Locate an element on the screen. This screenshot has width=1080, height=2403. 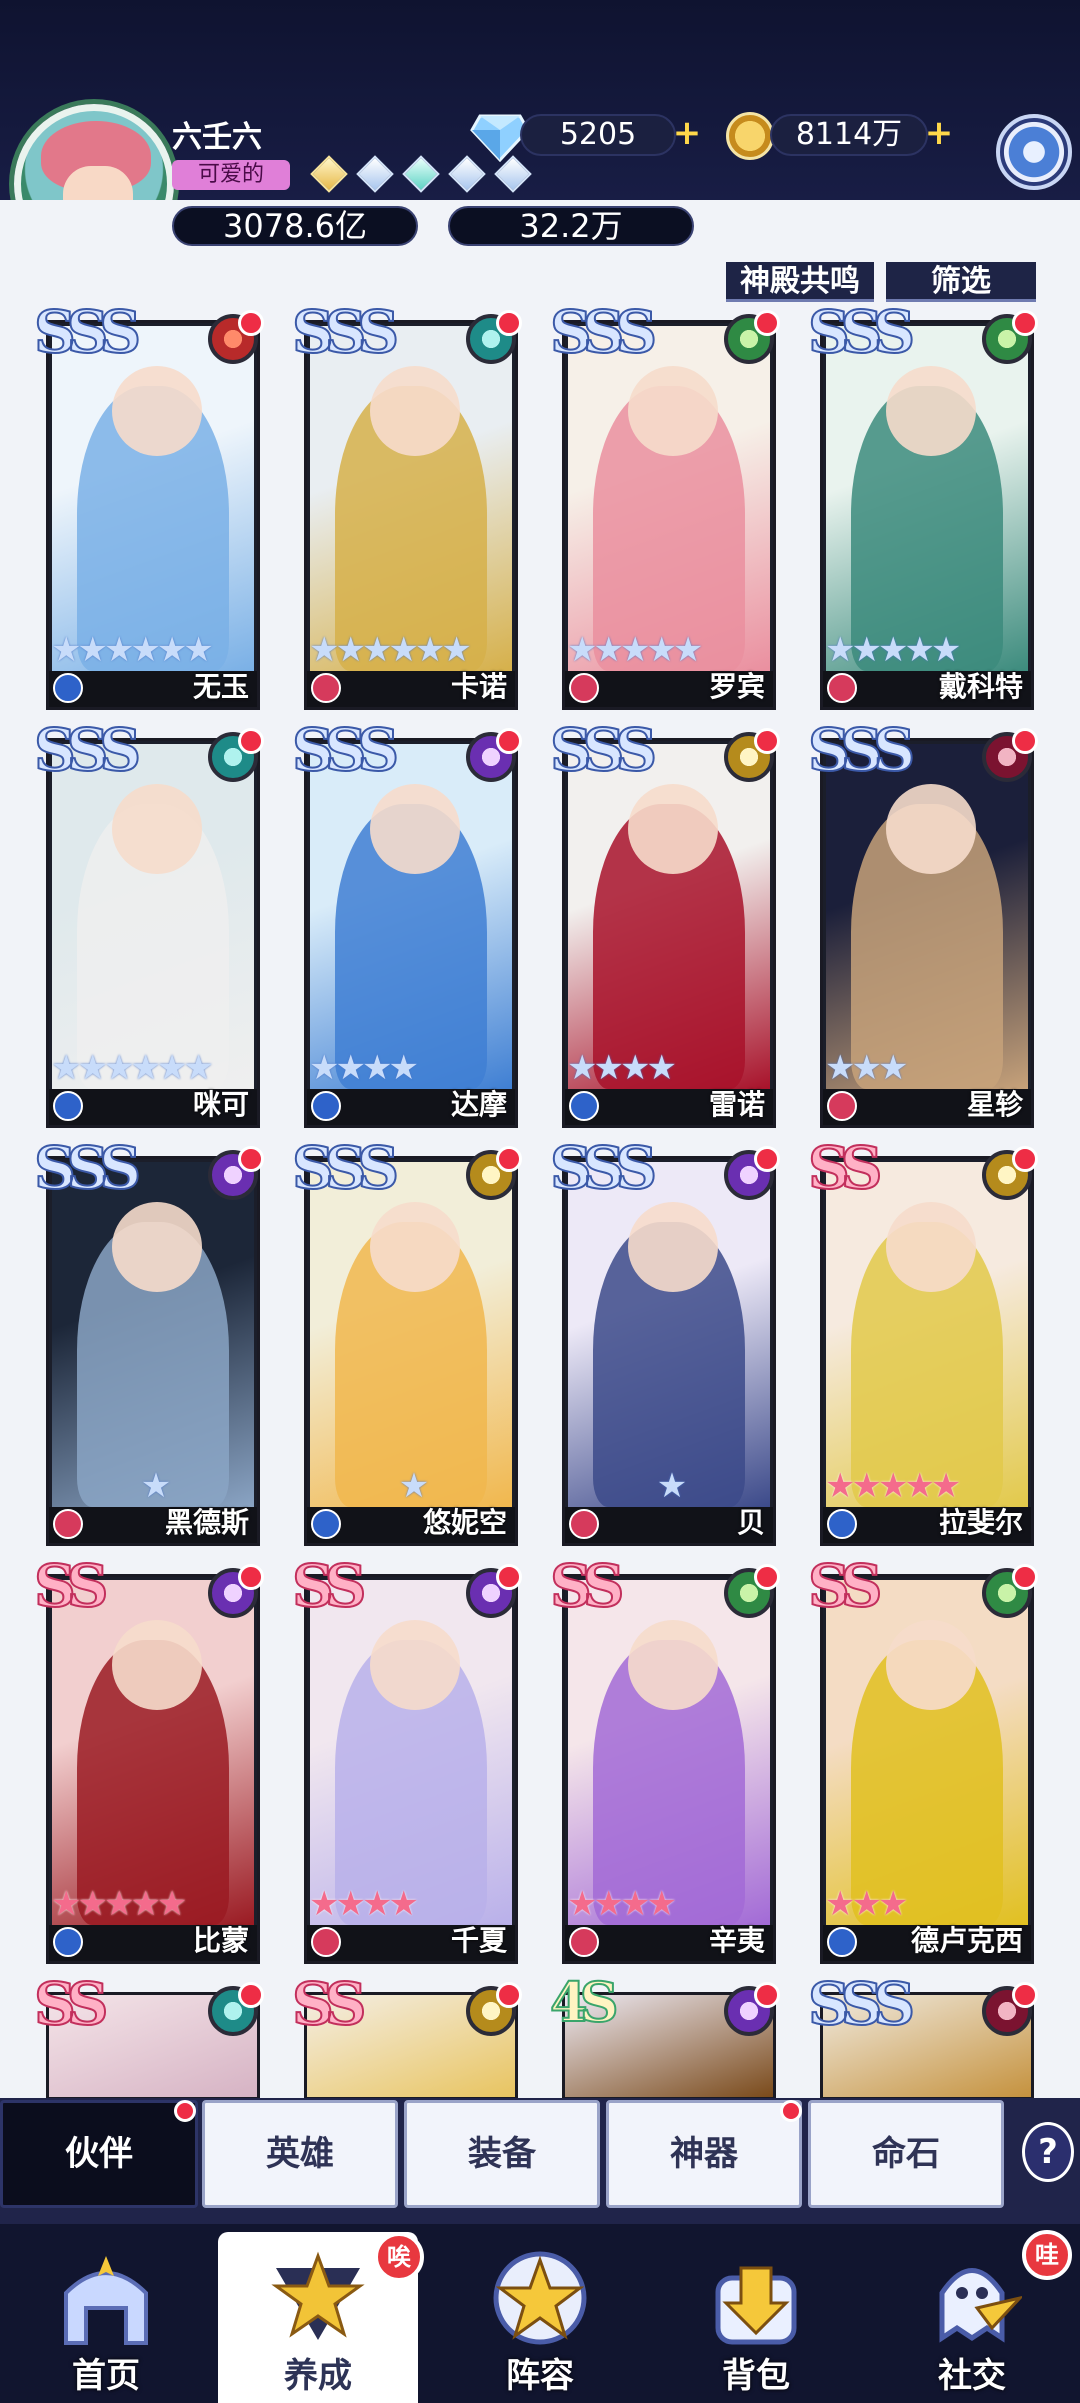
growth-star-icon is located at coordinates (318, 2295).